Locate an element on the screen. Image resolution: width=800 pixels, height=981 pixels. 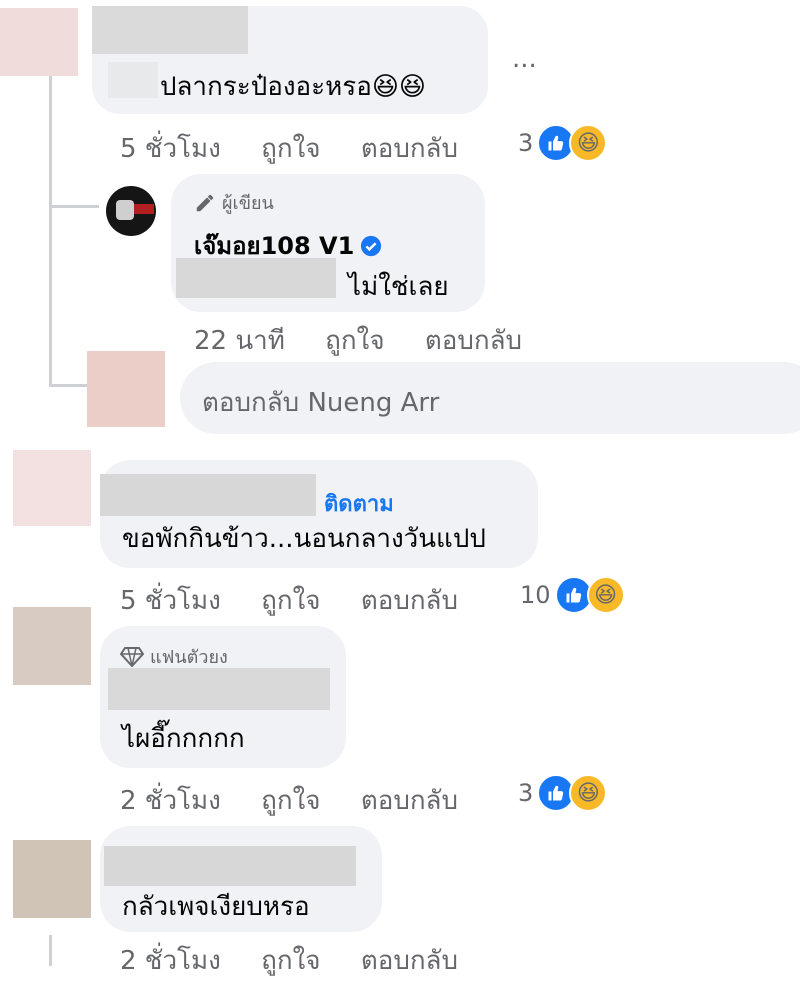
follow-link: ติดตาม is located at coordinates (359, 503).